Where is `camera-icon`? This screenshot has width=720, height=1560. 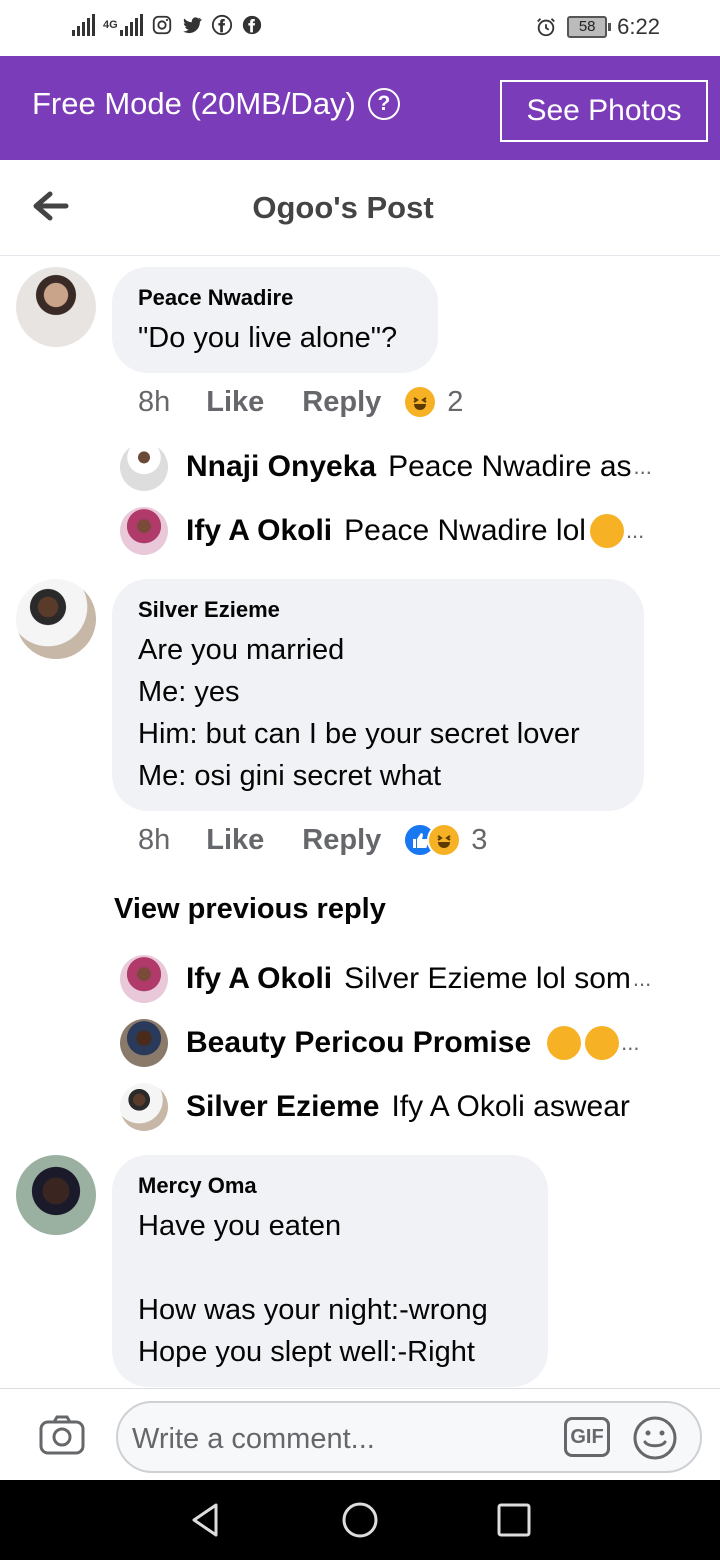
camera-icon is located at coordinates (62, 1435).